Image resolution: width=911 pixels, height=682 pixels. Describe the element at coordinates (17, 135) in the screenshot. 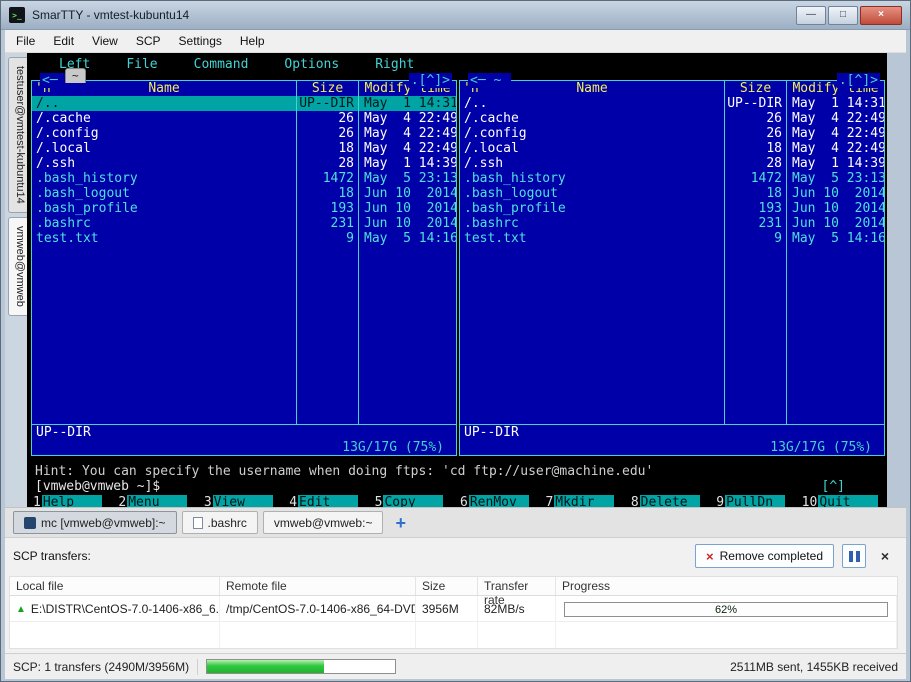

I see `side-tab-testuser: testuser@vmtest-kubuntu14` at that location.